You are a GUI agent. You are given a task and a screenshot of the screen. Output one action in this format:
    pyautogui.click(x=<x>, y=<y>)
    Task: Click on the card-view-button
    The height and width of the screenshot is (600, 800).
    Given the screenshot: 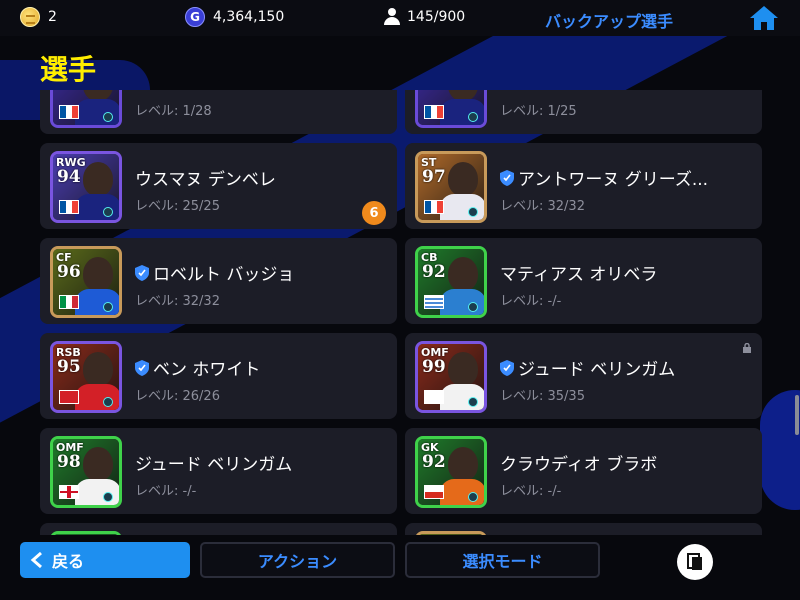 What is the action you would take?
    pyautogui.click(x=695, y=562)
    